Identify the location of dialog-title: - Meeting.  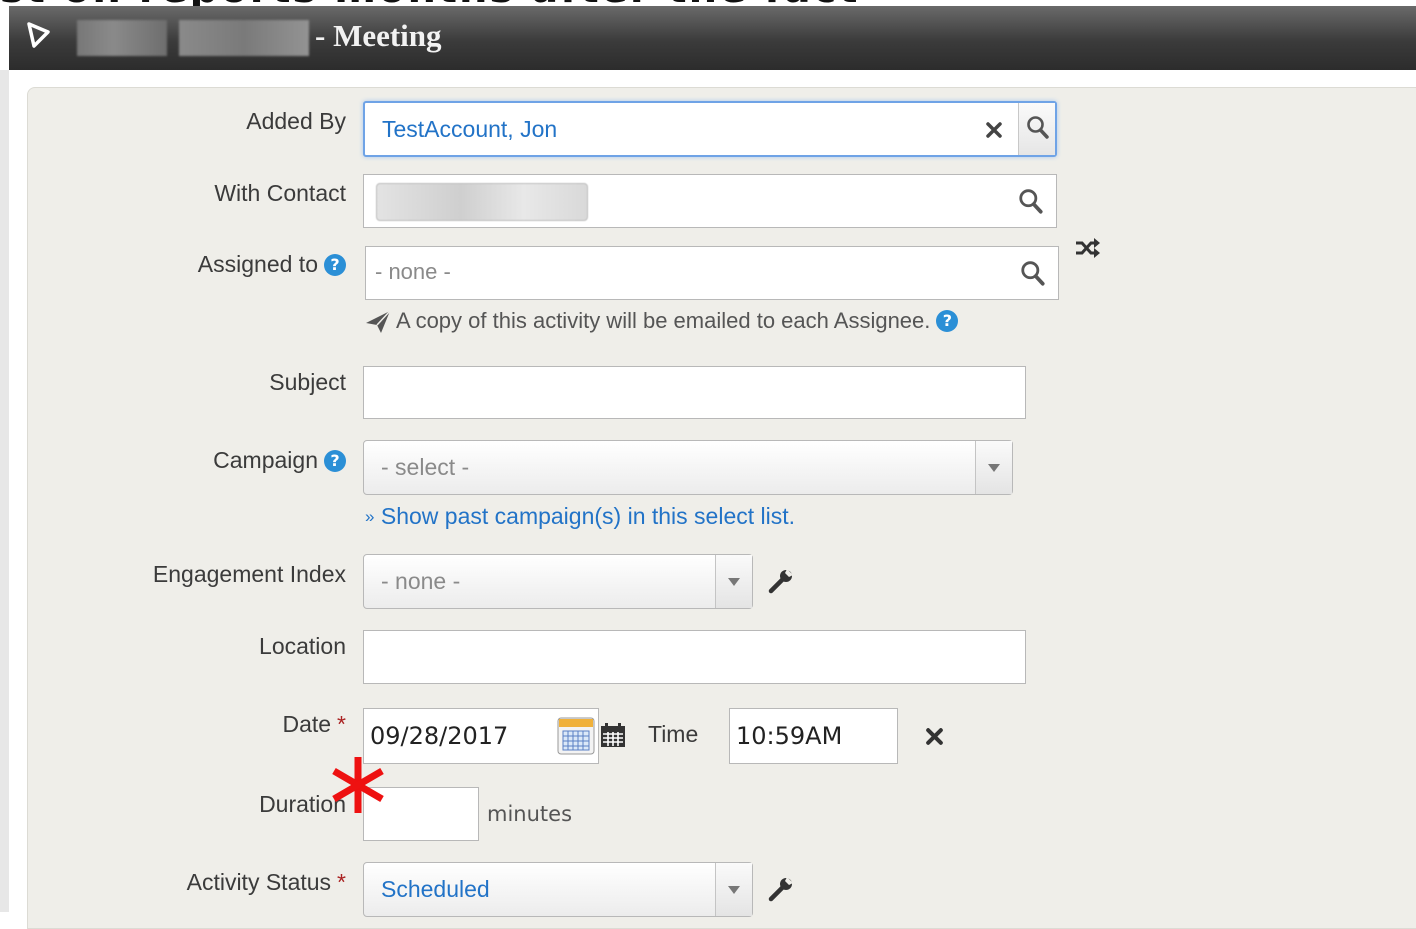
(378, 35).